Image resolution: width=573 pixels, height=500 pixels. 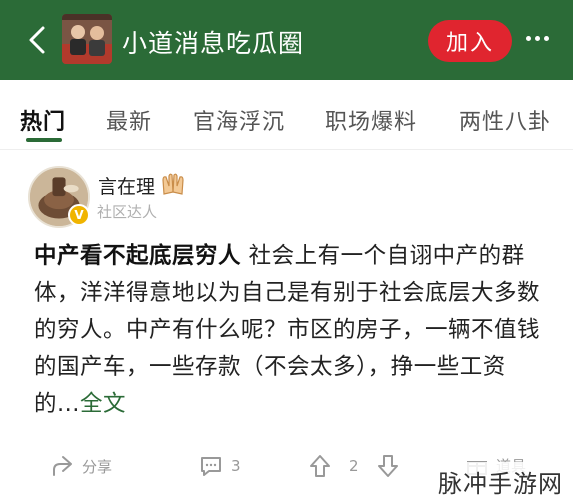 What do you see at coordinates (388, 466) in the screenshot?
I see `downvote-icon` at bounding box center [388, 466].